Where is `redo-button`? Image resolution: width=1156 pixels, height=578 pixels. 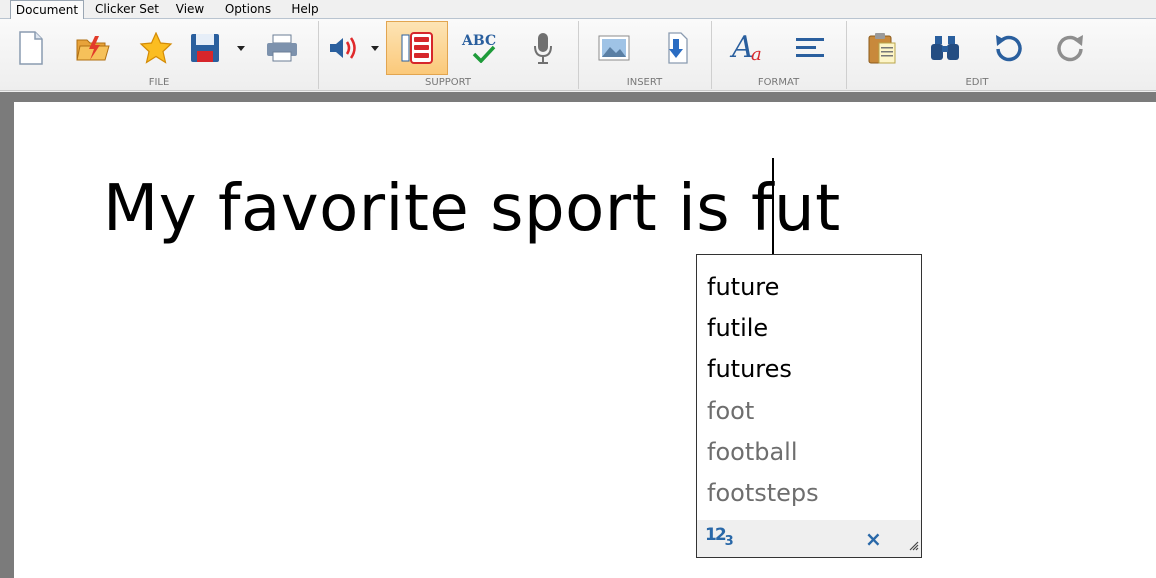
redo-button is located at coordinates (1071, 48).